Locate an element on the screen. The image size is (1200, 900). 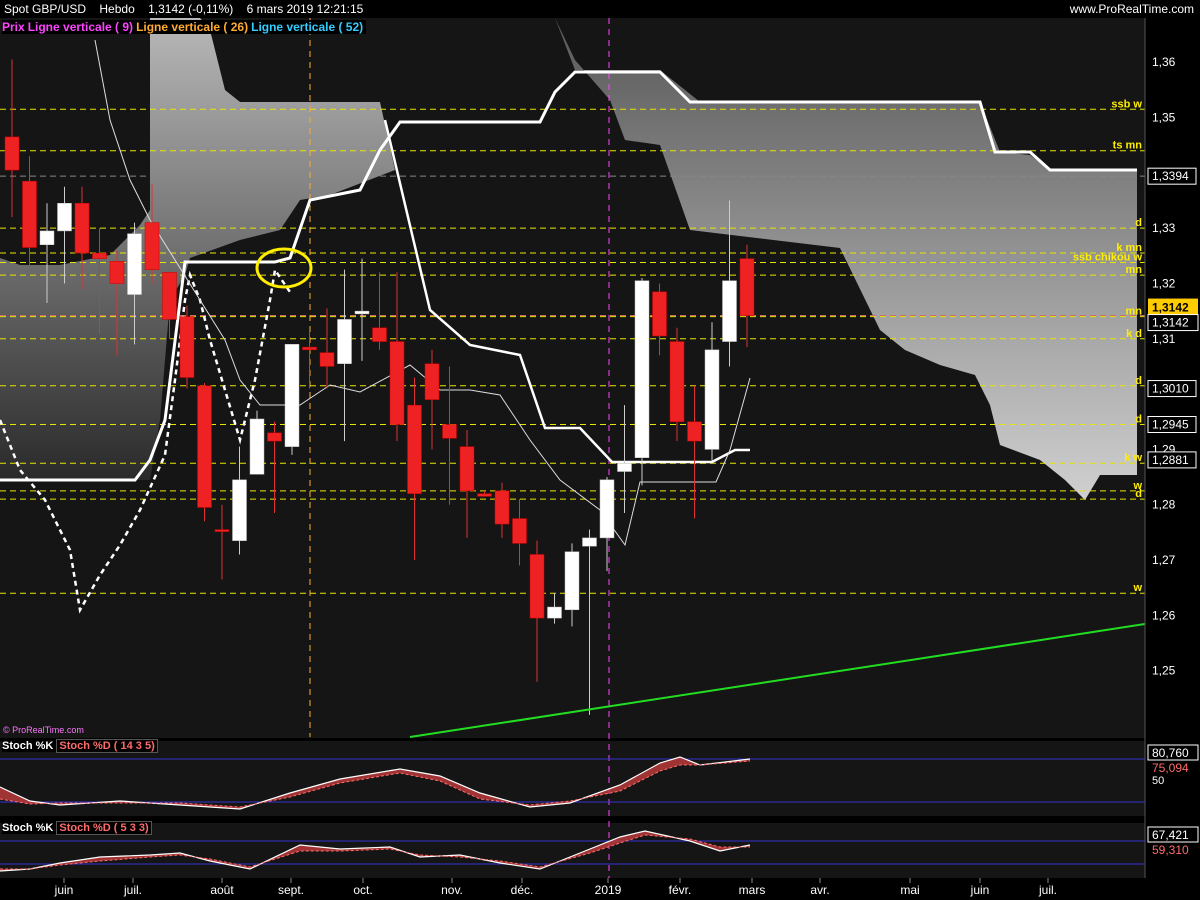
level-tag: ssb w is located at coordinates (1126, 104).